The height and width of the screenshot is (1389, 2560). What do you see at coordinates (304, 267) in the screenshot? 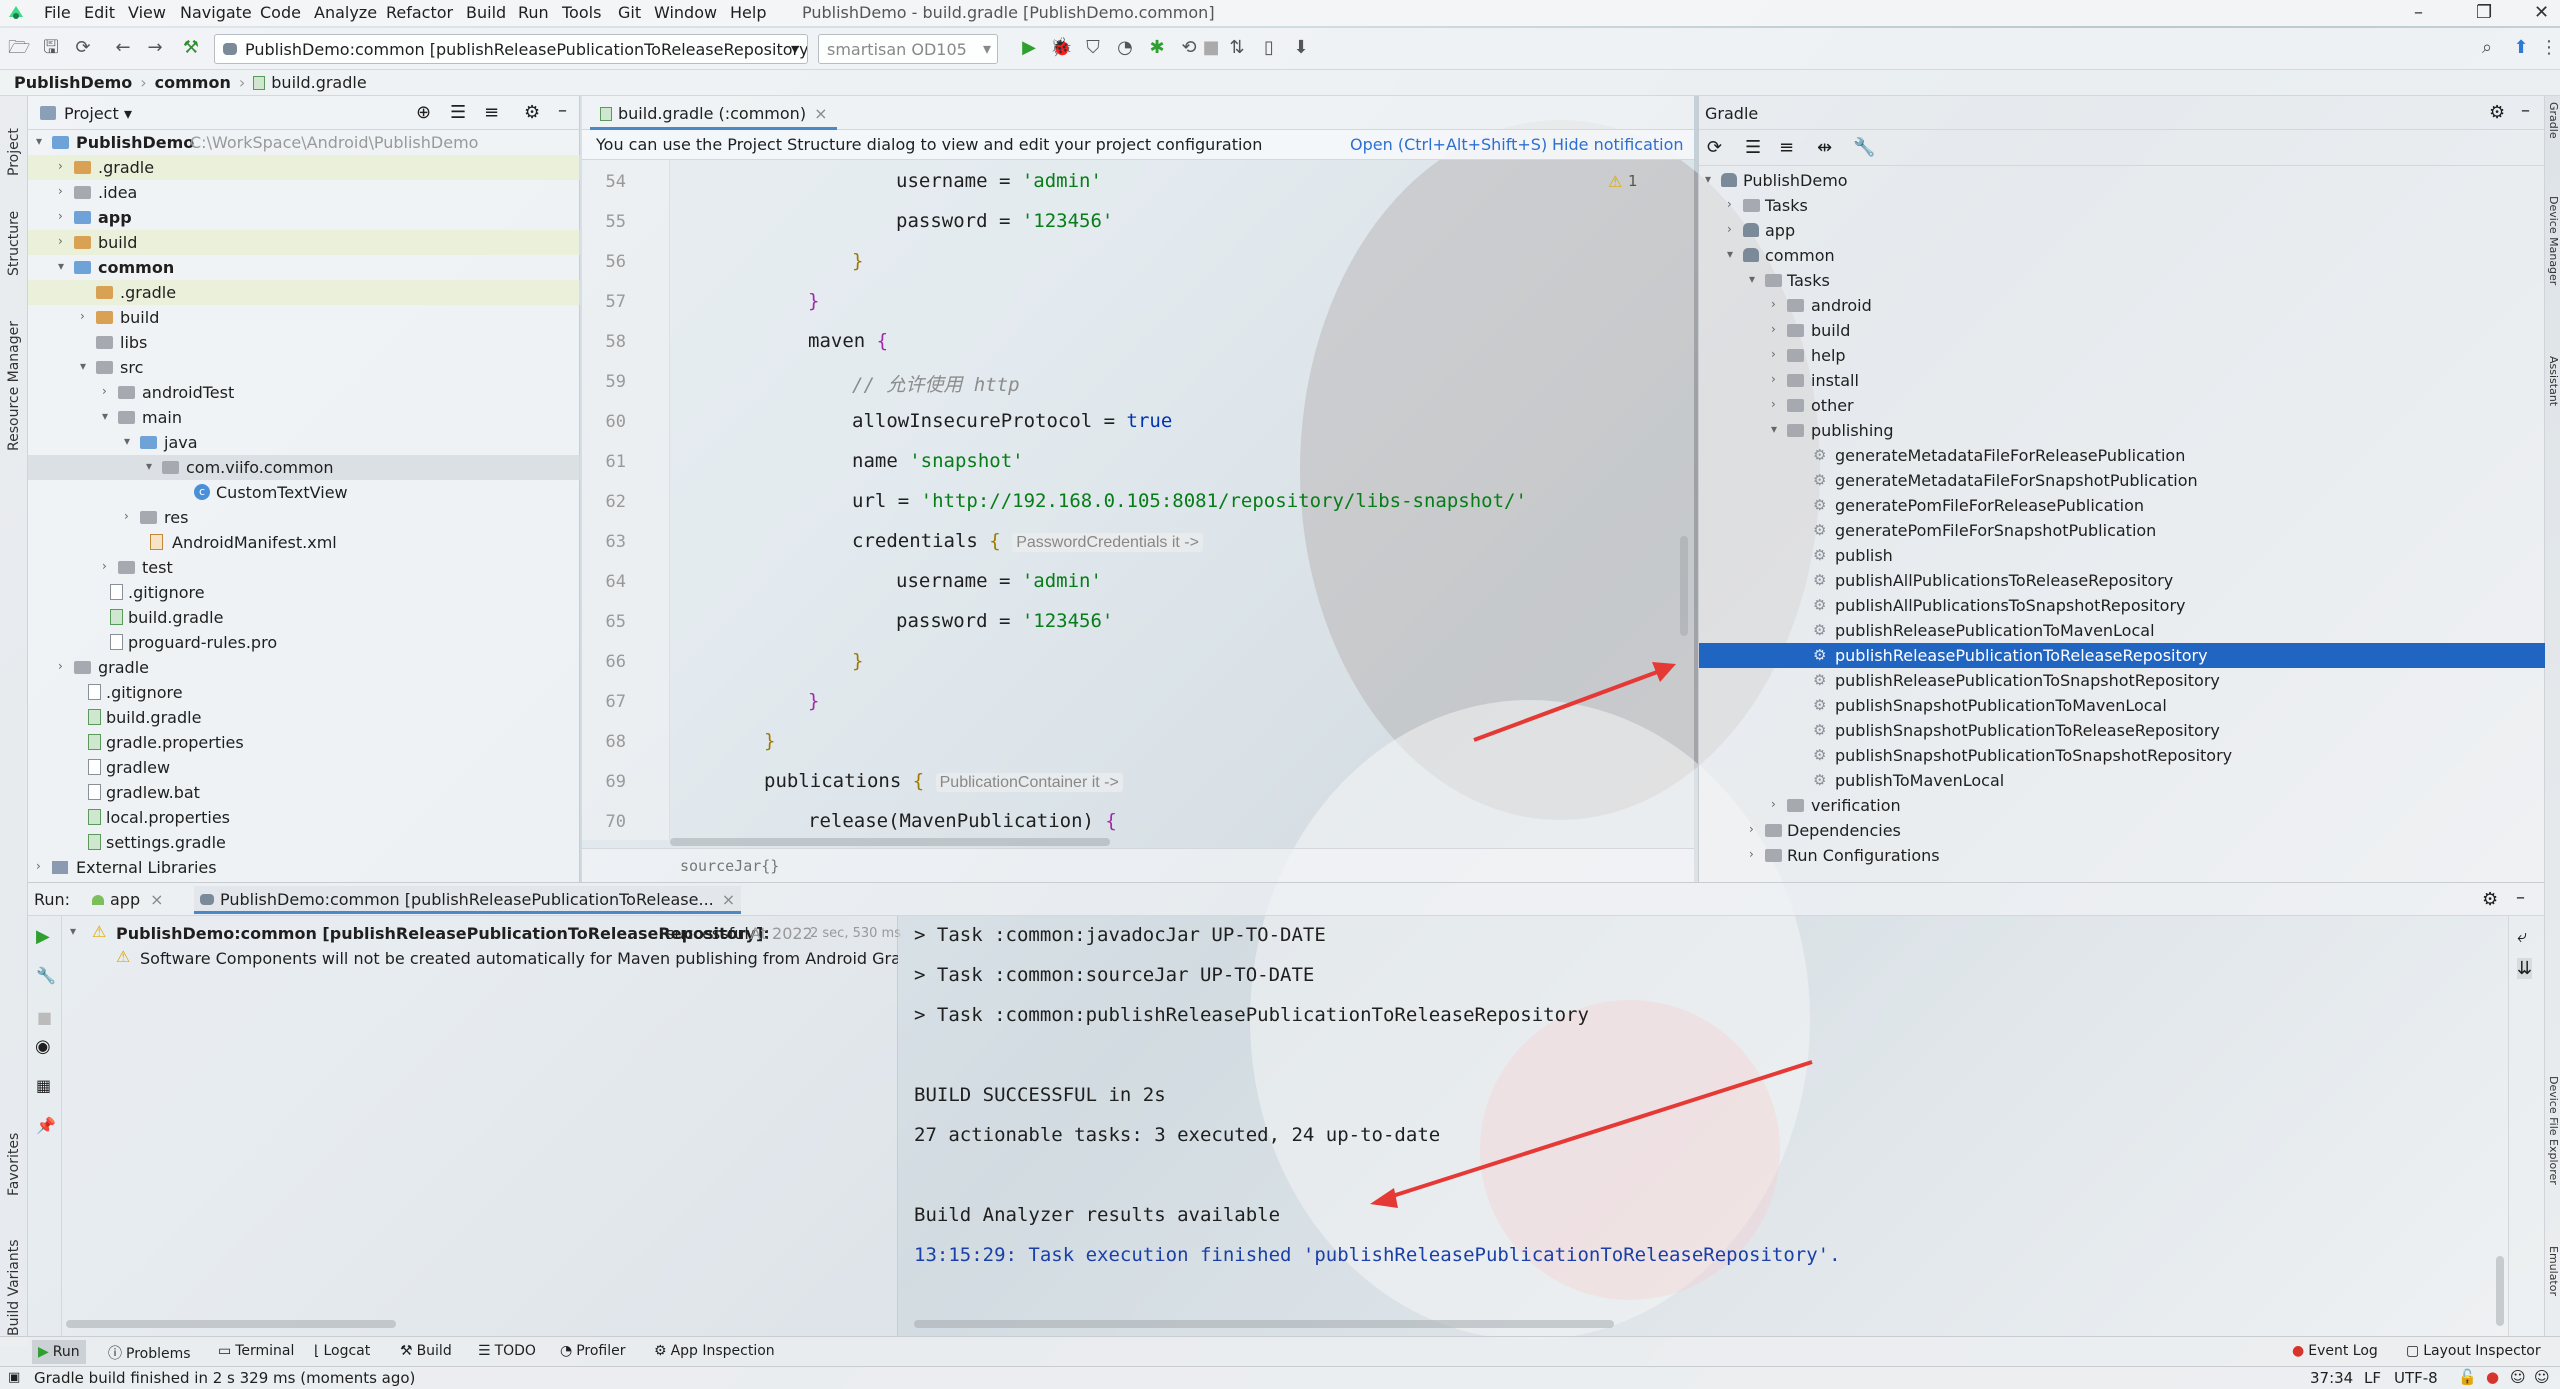
I see `tree-row-common-module: ▾ common` at bounding box center [304, 267].